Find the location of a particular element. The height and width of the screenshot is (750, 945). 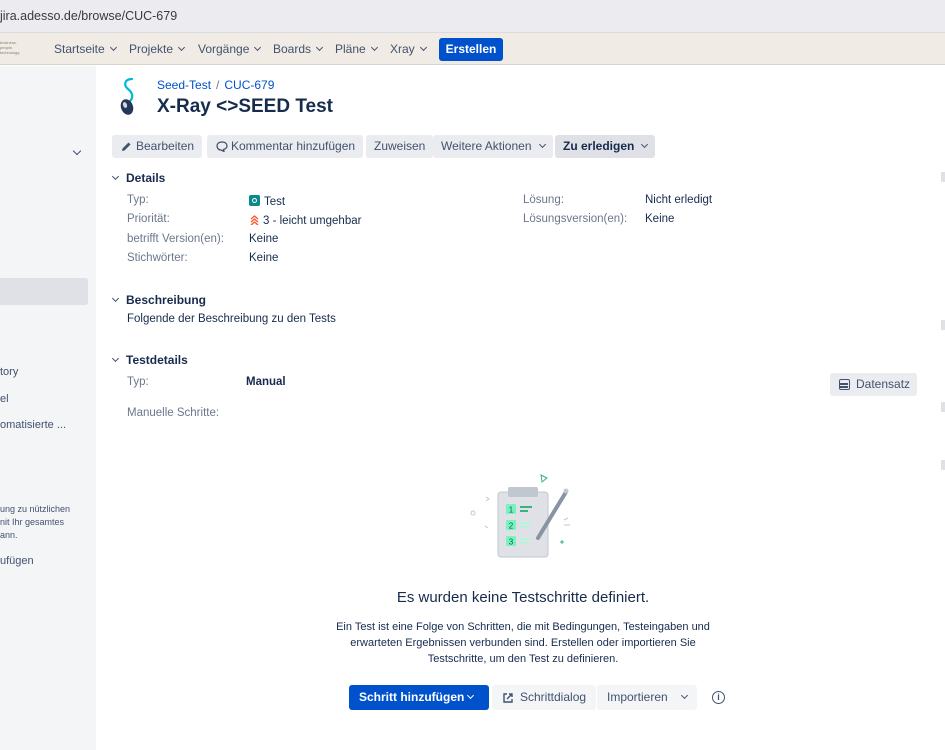

labels-value: Keine is located at coordinates (263, 258).